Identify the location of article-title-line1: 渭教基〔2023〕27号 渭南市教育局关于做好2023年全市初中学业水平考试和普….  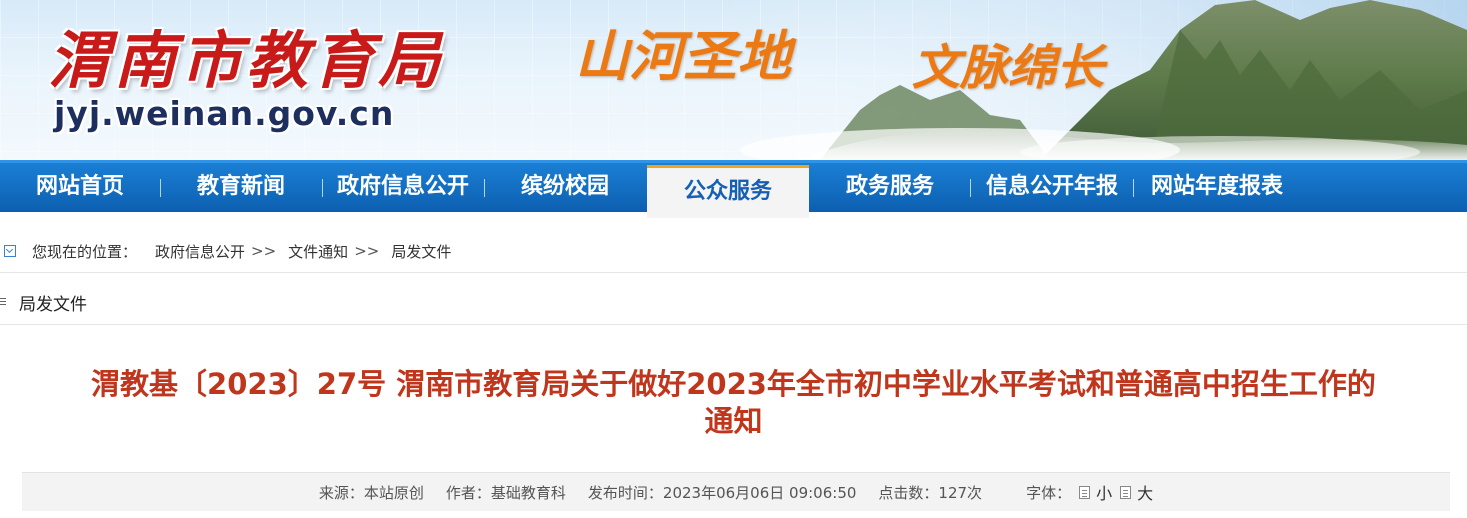
(733, 384).